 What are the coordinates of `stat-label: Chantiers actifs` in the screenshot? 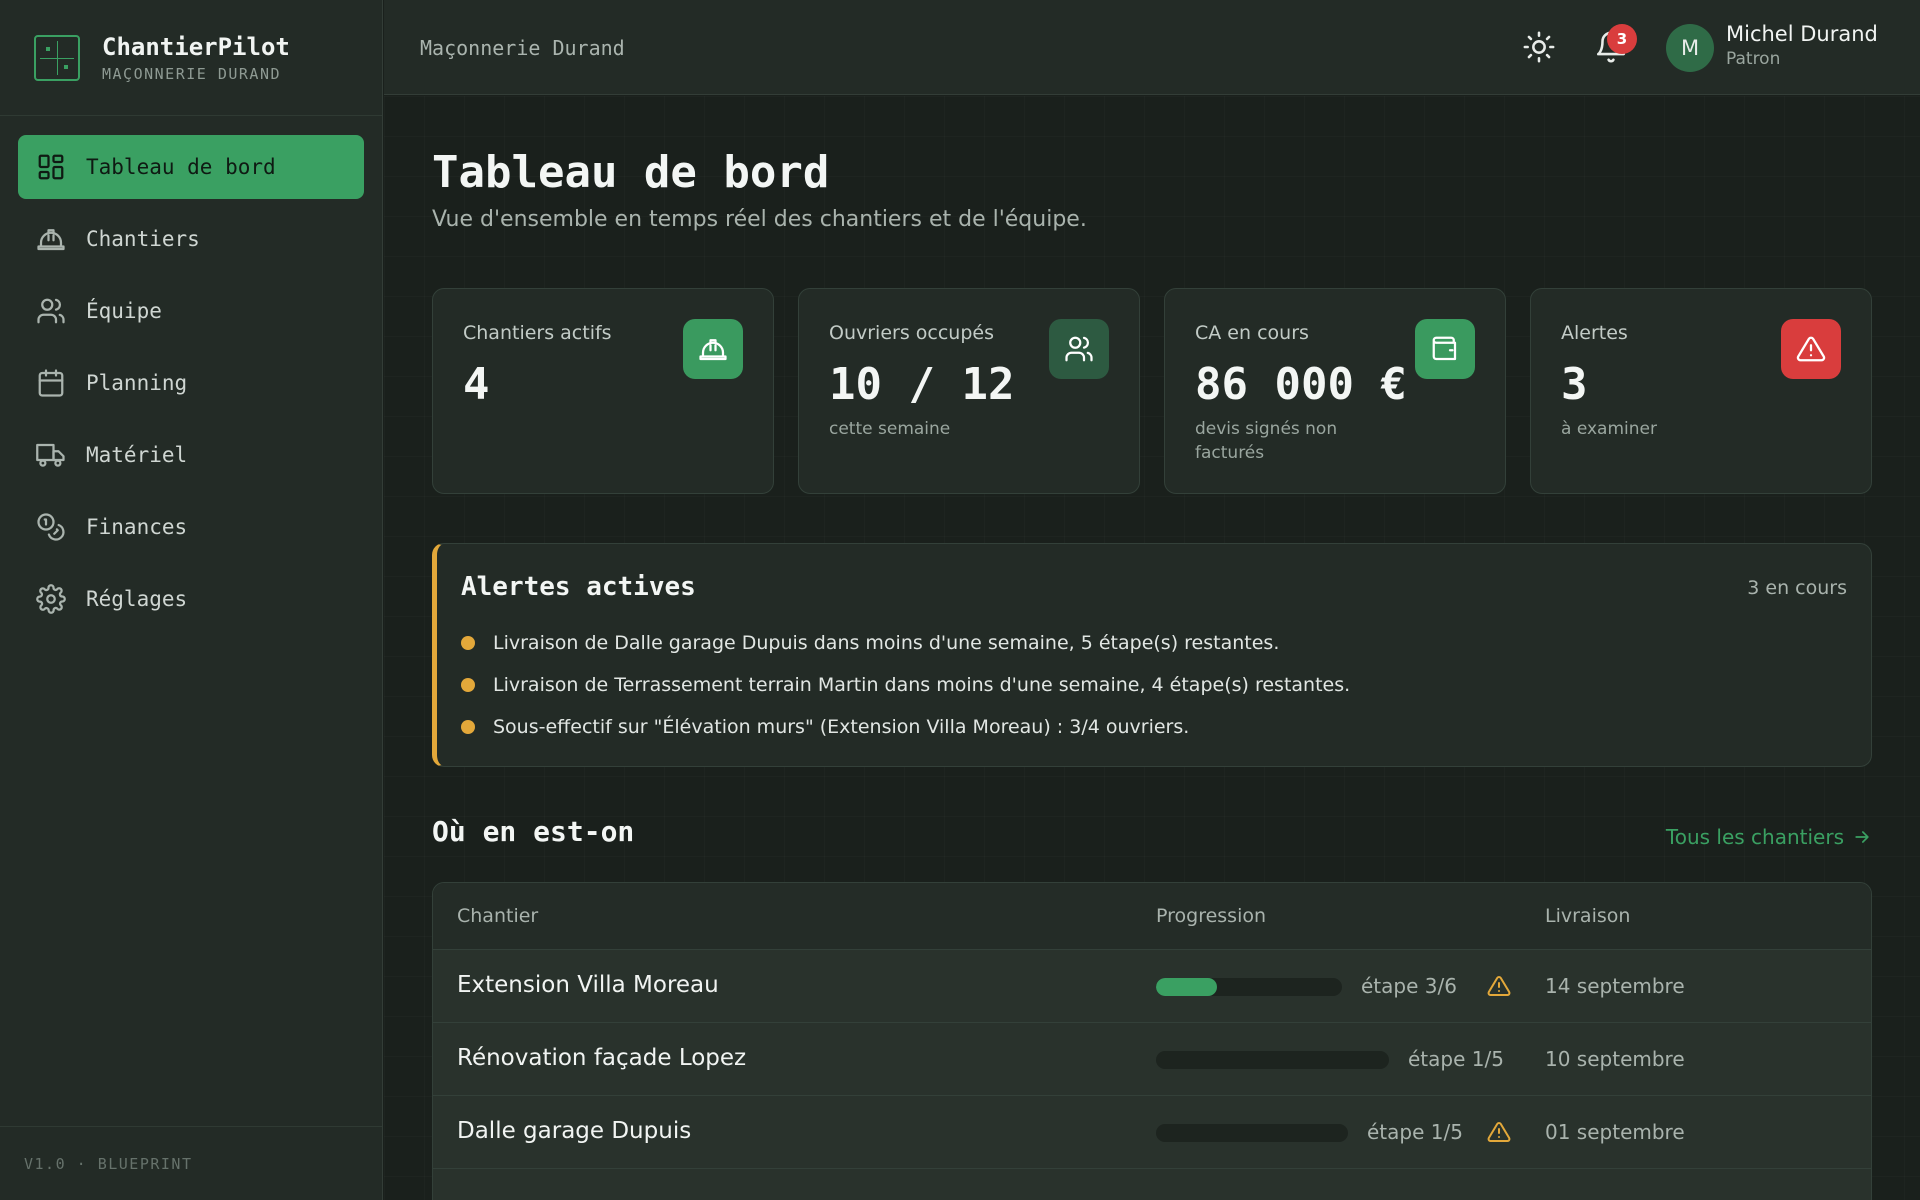 It's located at (537, 333).